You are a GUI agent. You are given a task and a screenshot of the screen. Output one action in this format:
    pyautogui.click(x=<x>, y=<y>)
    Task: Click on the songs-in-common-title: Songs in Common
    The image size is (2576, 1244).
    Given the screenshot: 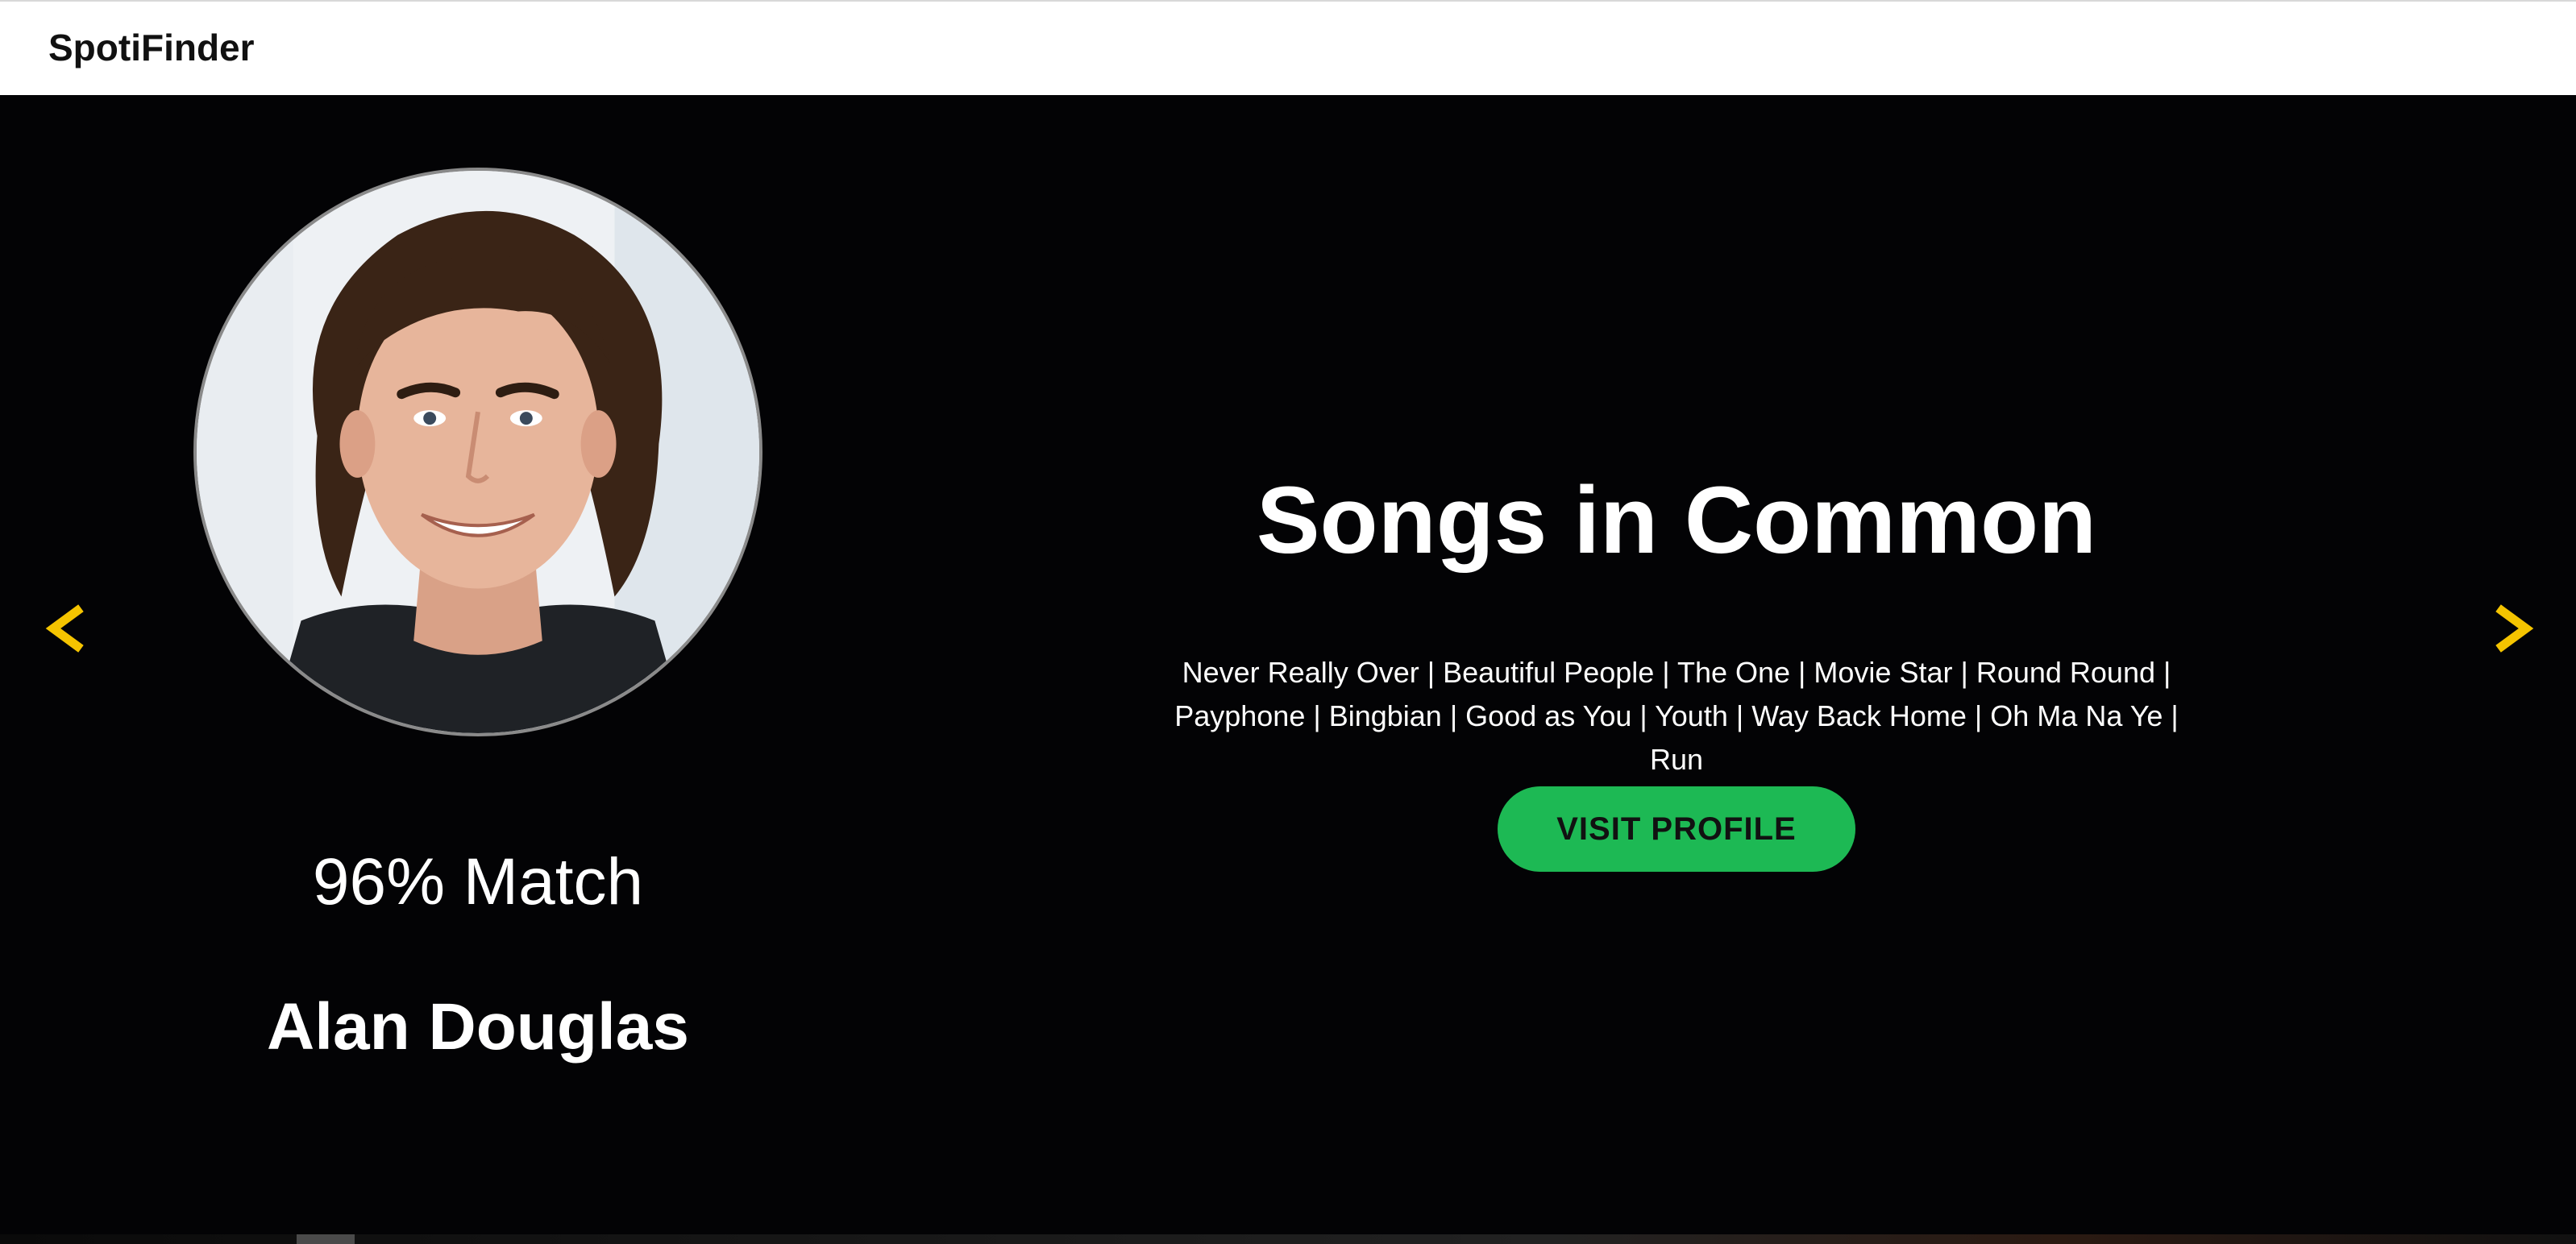 What is the action you would take?
    pyautogui.click(x=1676, y=520)
    